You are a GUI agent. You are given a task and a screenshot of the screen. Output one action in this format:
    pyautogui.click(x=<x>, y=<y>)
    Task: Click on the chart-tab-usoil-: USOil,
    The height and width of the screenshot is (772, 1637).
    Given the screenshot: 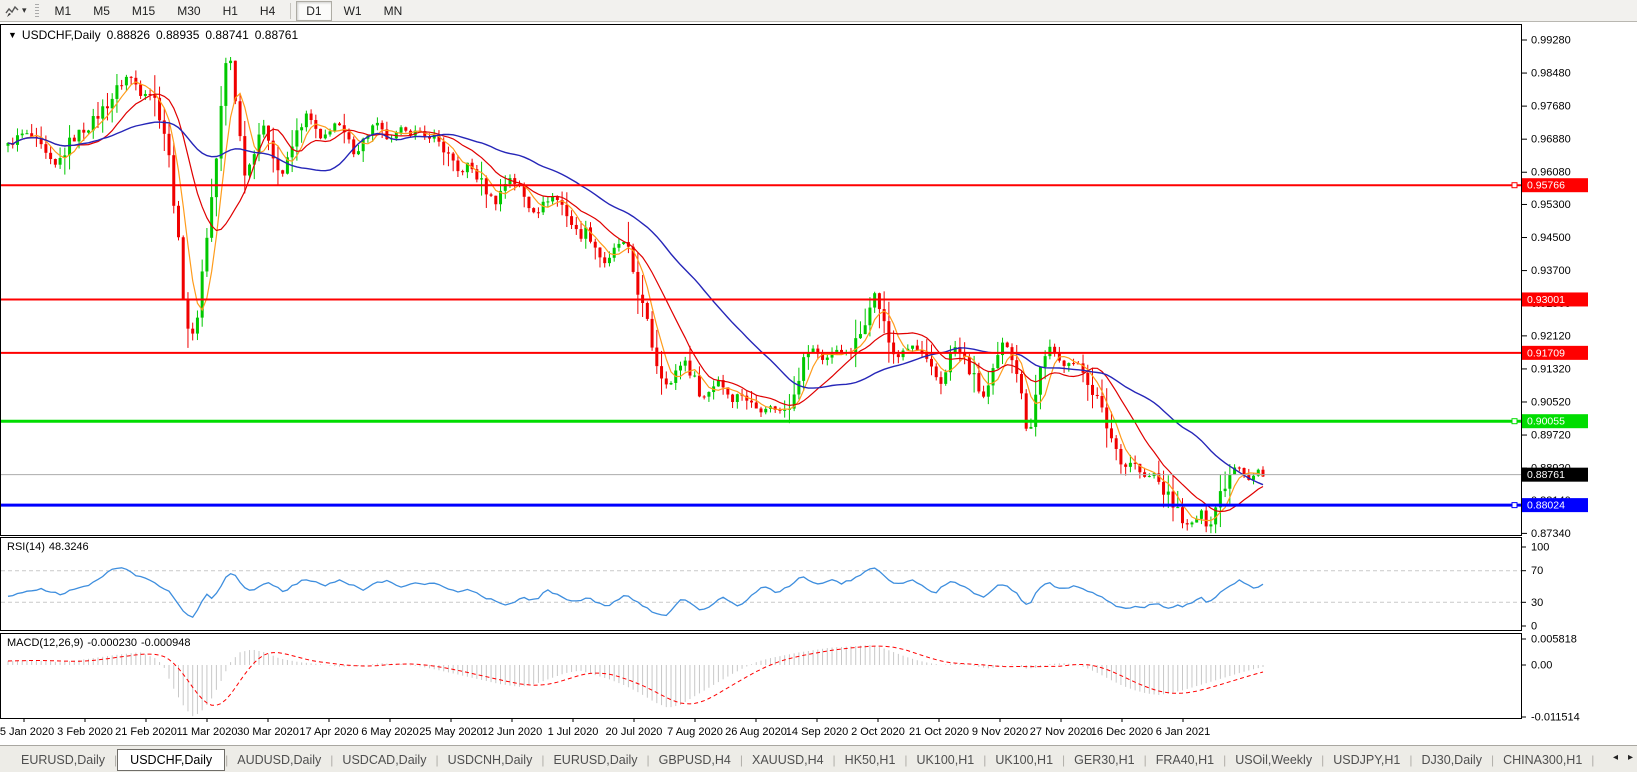 What is the action you would take?
    pyautogui.click(x=1595, y=760)
    